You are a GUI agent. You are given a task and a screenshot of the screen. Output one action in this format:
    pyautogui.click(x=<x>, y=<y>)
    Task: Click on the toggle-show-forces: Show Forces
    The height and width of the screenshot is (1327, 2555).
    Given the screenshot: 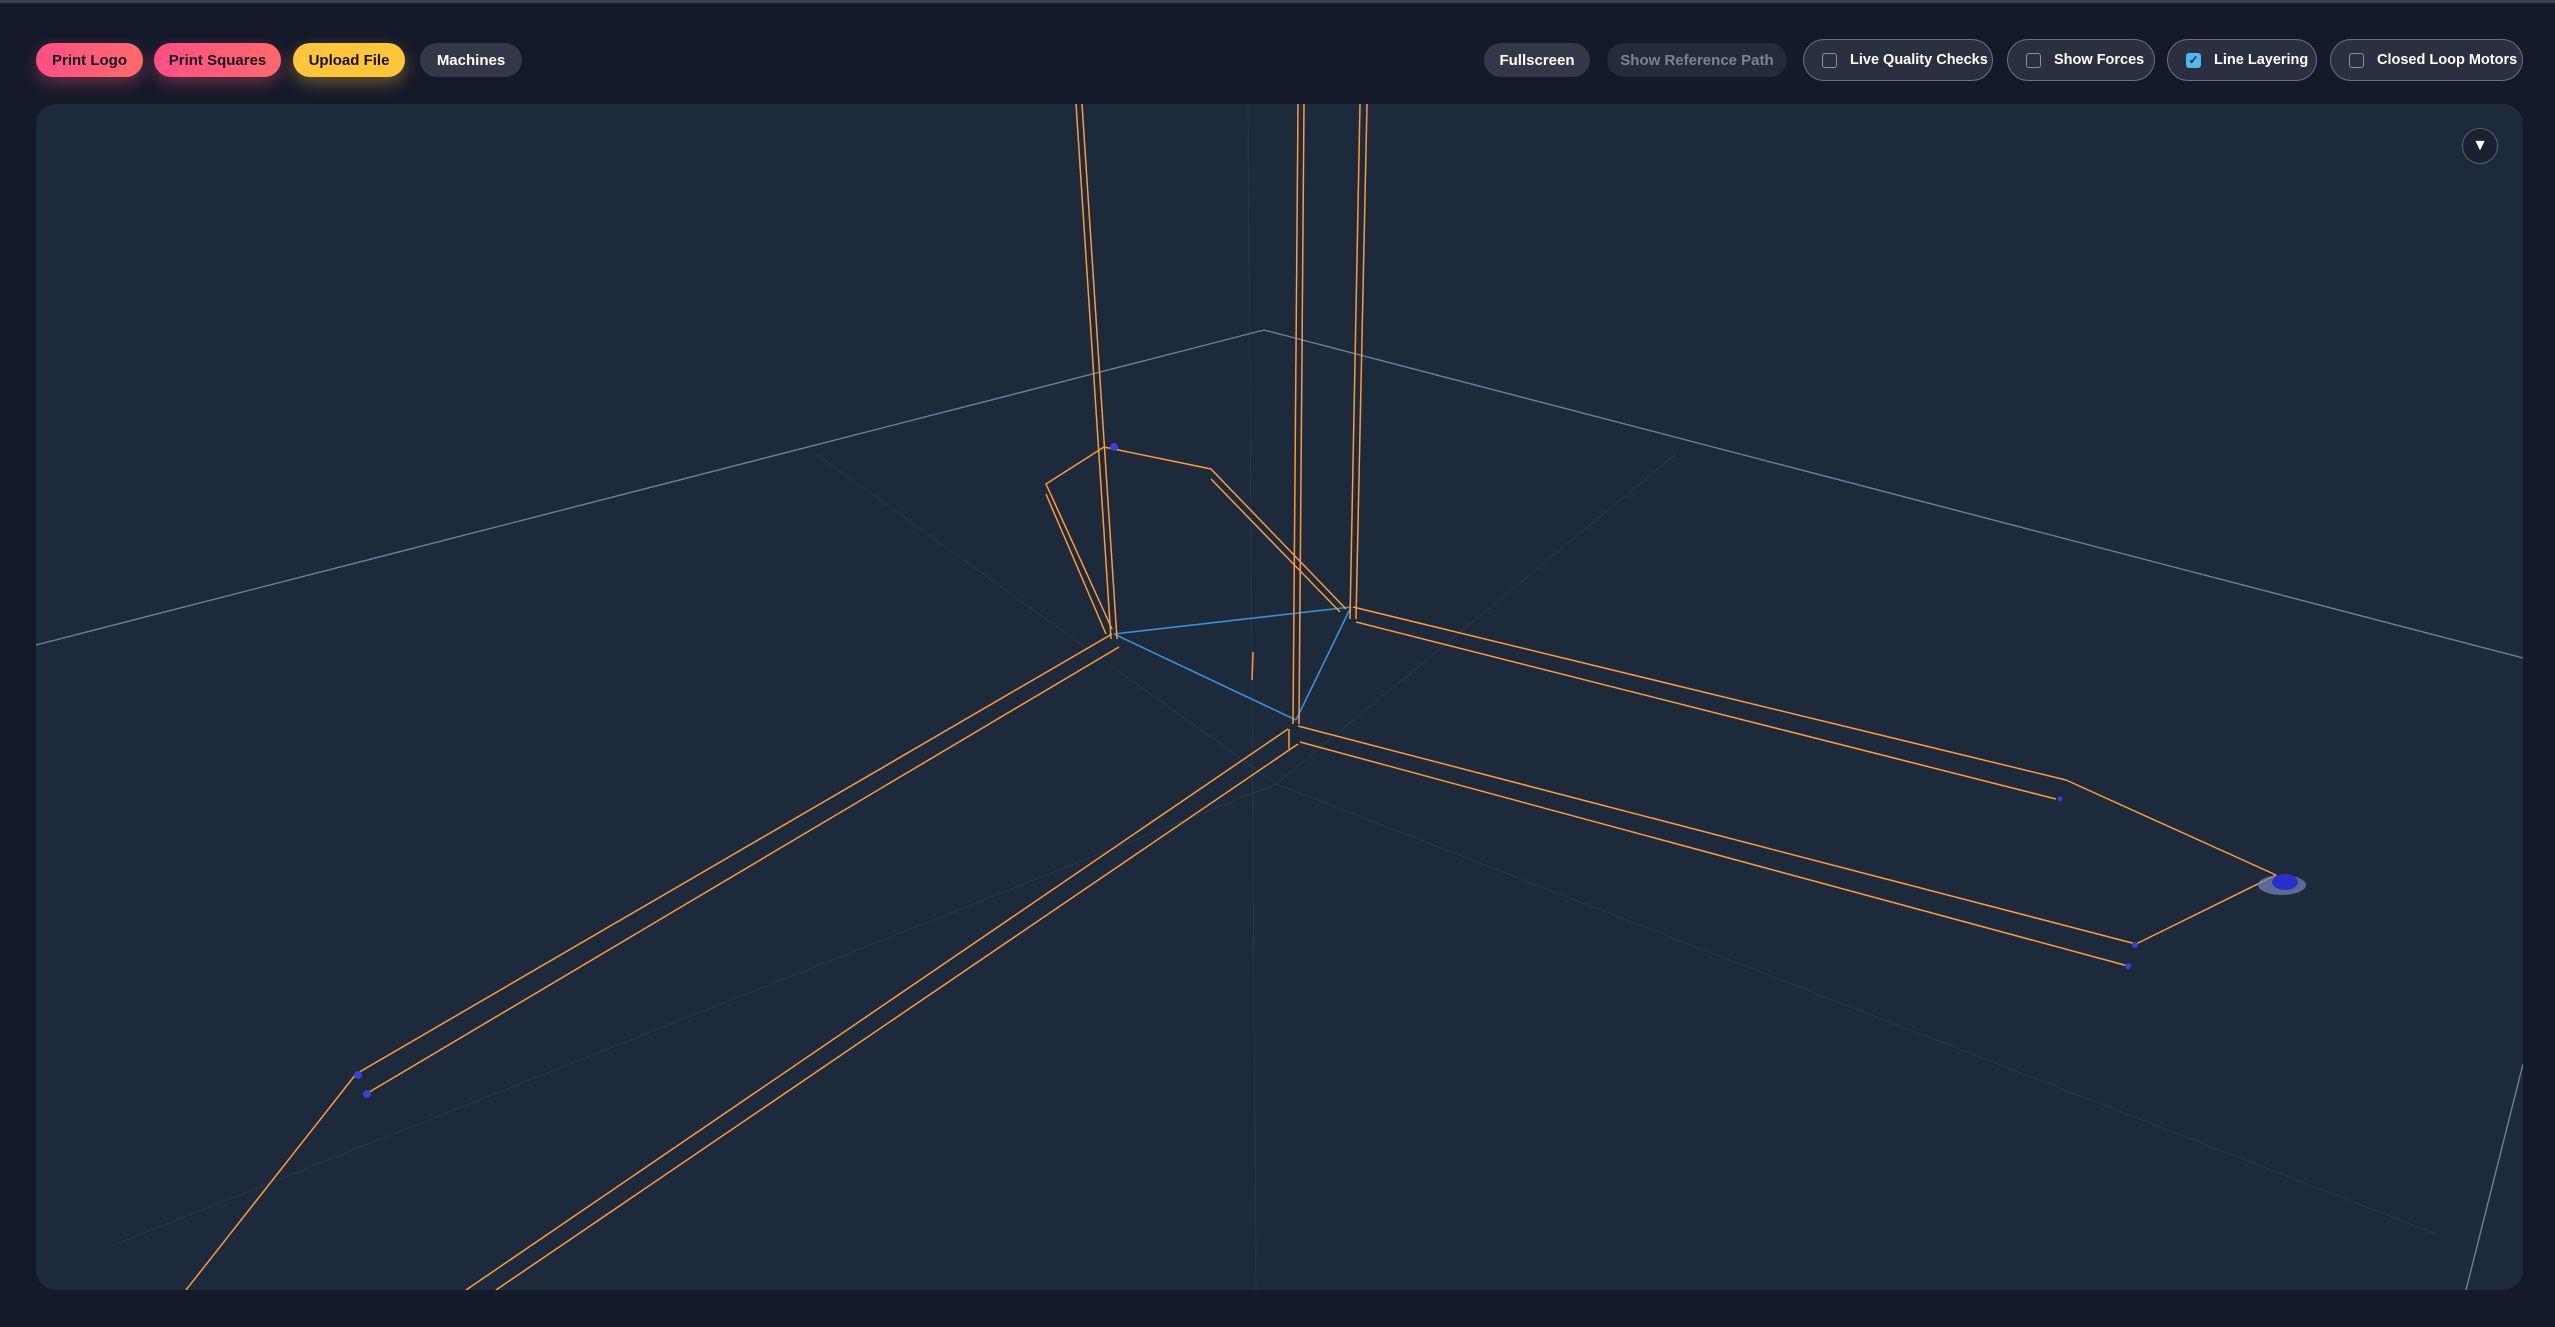 What is the action you would take?
    pyautogui.click(x=2081, y=60)
    